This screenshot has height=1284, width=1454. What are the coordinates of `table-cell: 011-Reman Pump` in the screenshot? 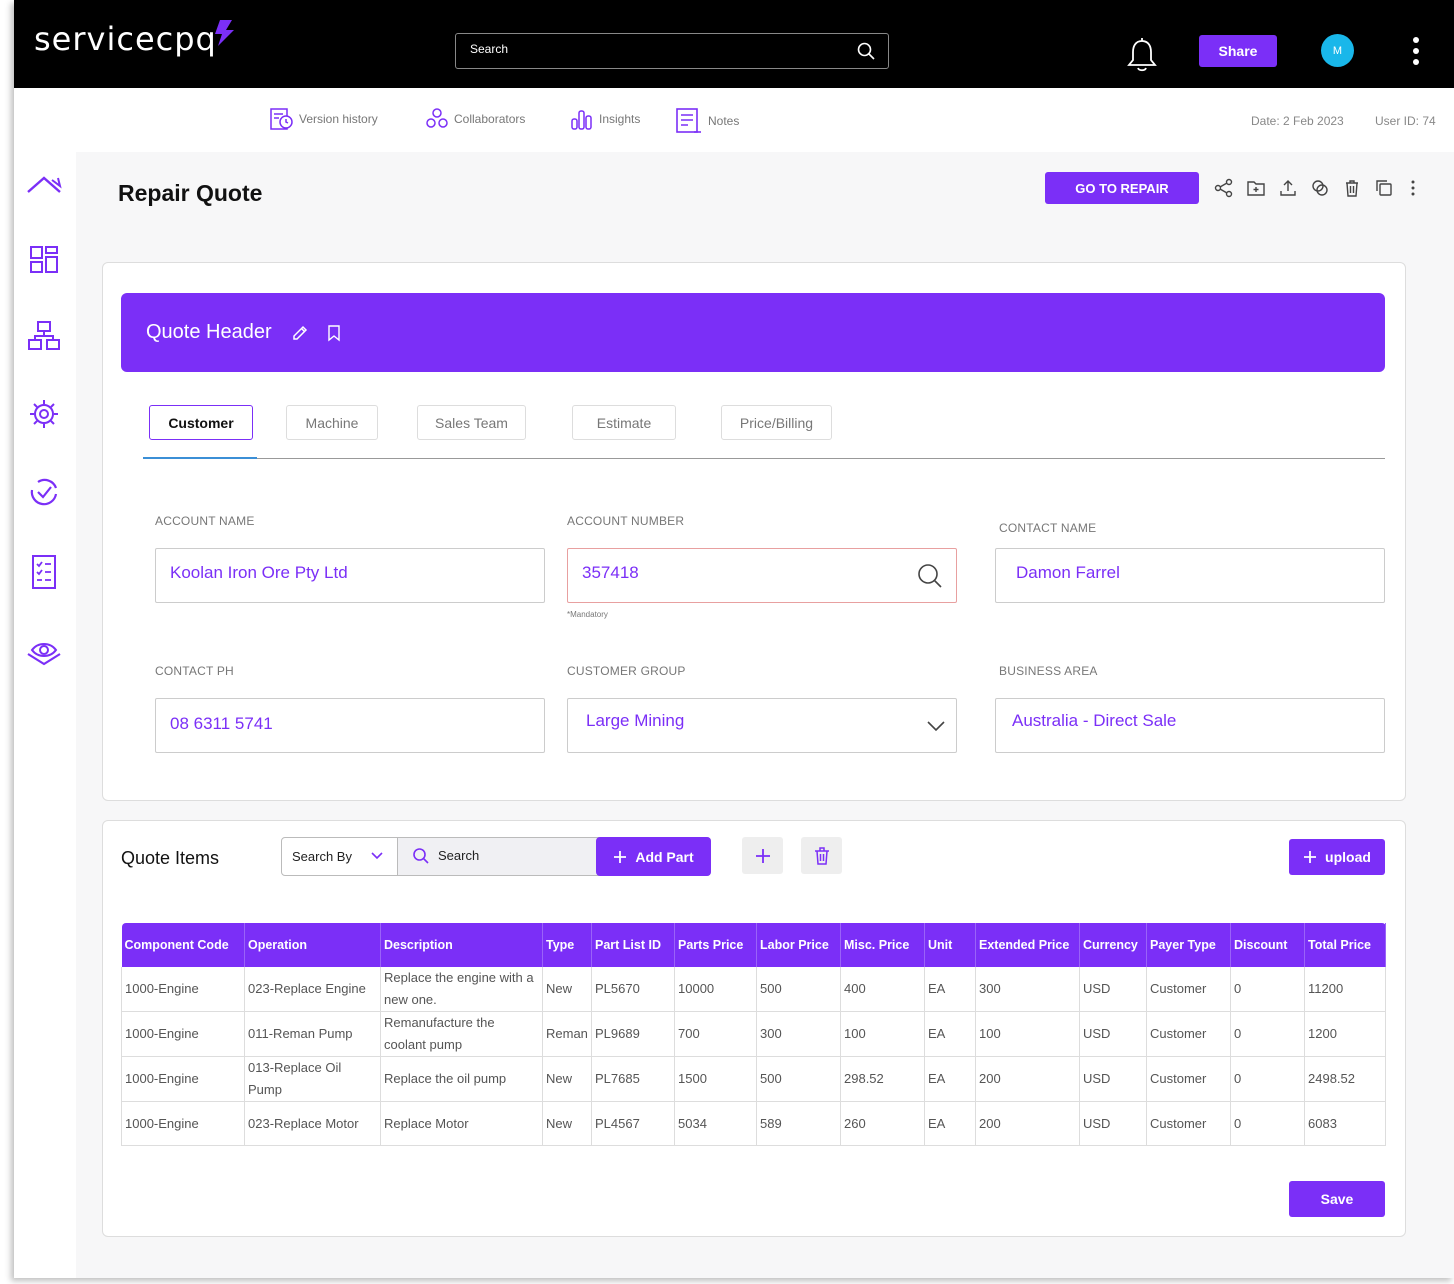 It's located at (312, 1034).